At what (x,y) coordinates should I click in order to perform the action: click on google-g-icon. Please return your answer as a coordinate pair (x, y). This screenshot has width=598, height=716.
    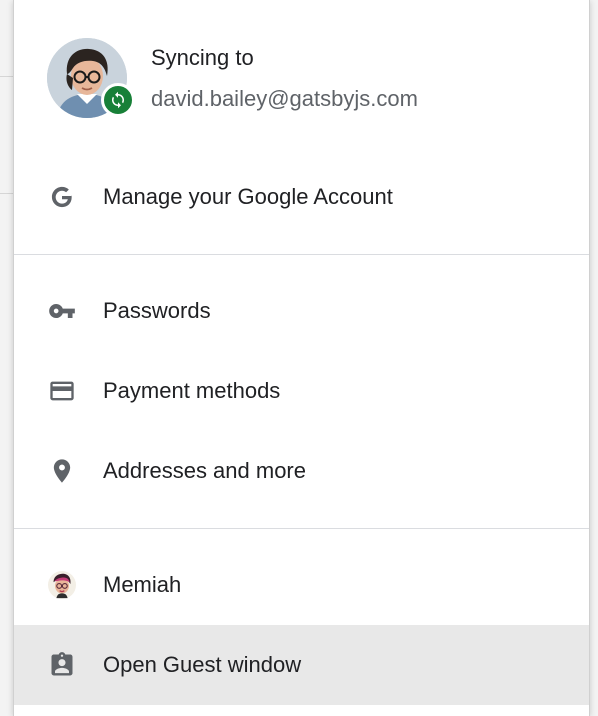
    Looking at the image, I should click on (62, 197).